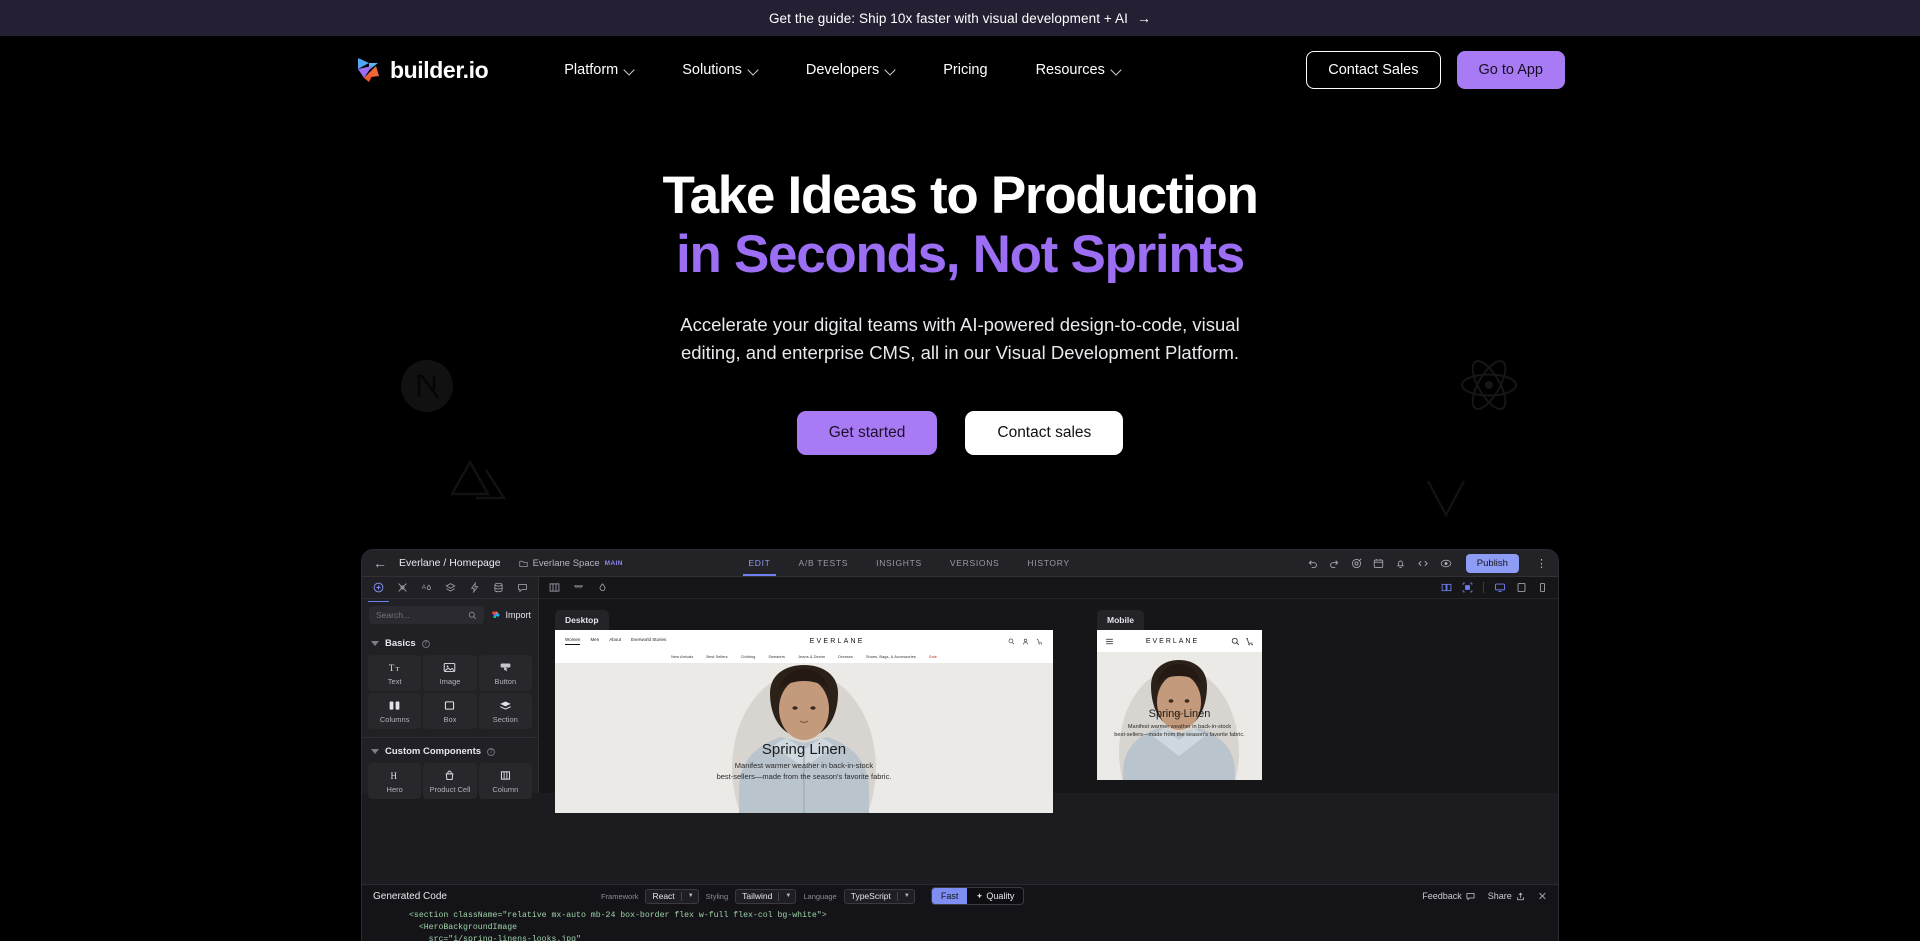 The width and height of the screenshot is (1920, 941). What do you see at coordinates (682, 656) in the screenshot?
I see `subnav-item: New Arrivals` at bounding box center [682, 656].